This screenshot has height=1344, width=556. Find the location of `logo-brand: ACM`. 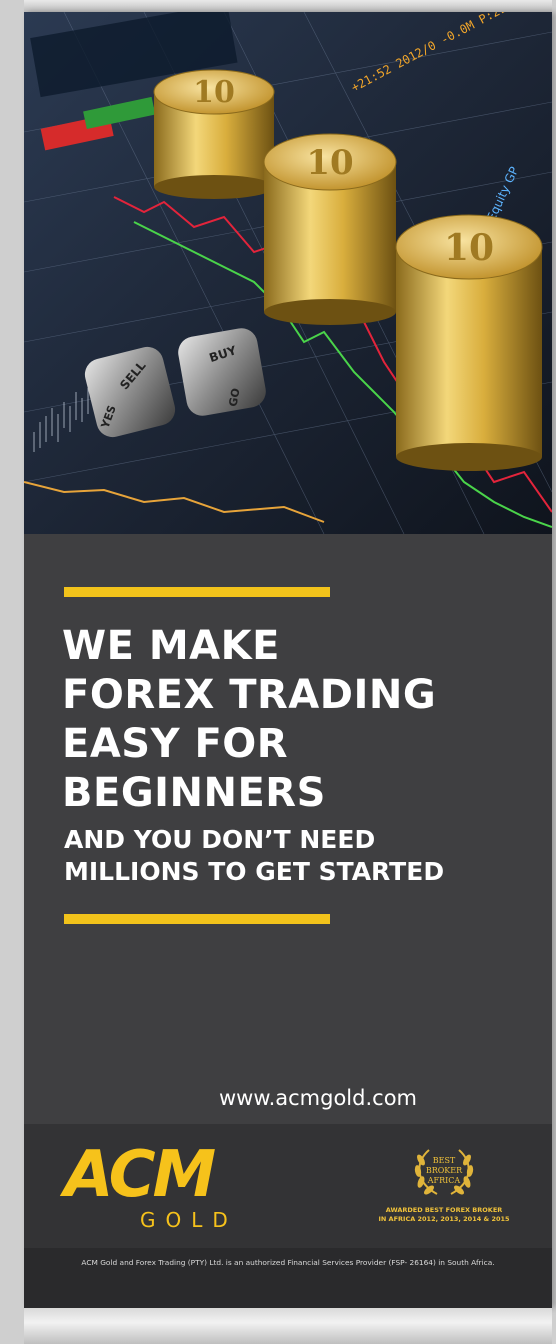

logo-brand: ACM is located at coordinates (140, 1175).